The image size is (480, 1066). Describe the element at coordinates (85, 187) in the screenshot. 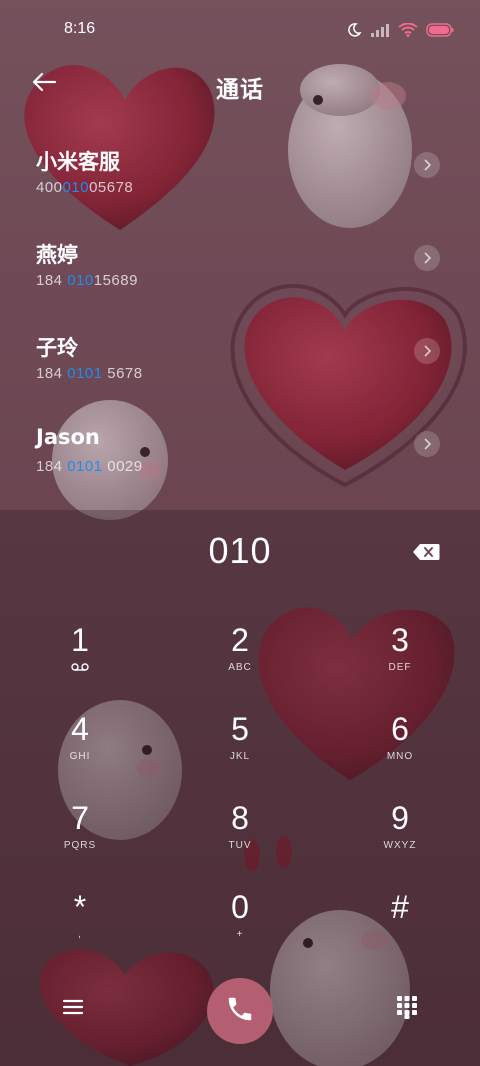

I see `contact-number: 40001005678` at that location.